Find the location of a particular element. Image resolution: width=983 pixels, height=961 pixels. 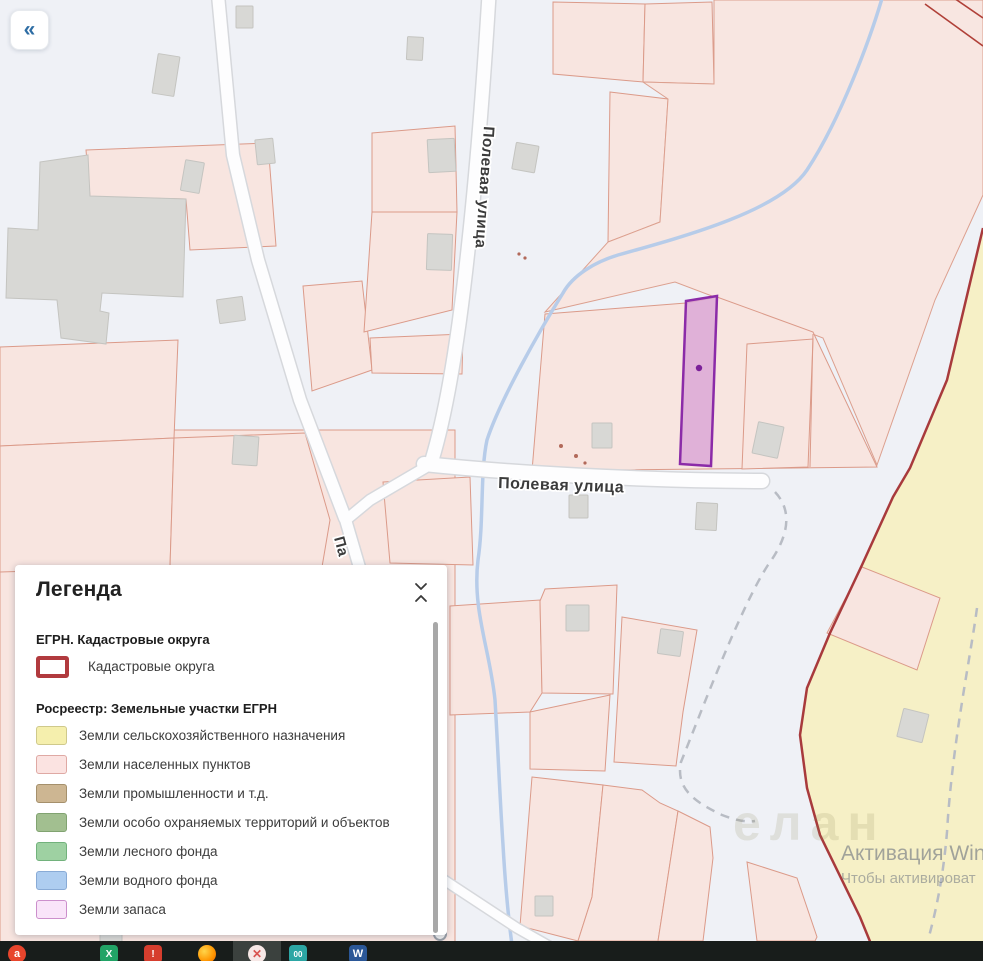

taskbar: a X ! ✕ 00 W is located at coordinates (491, 951).